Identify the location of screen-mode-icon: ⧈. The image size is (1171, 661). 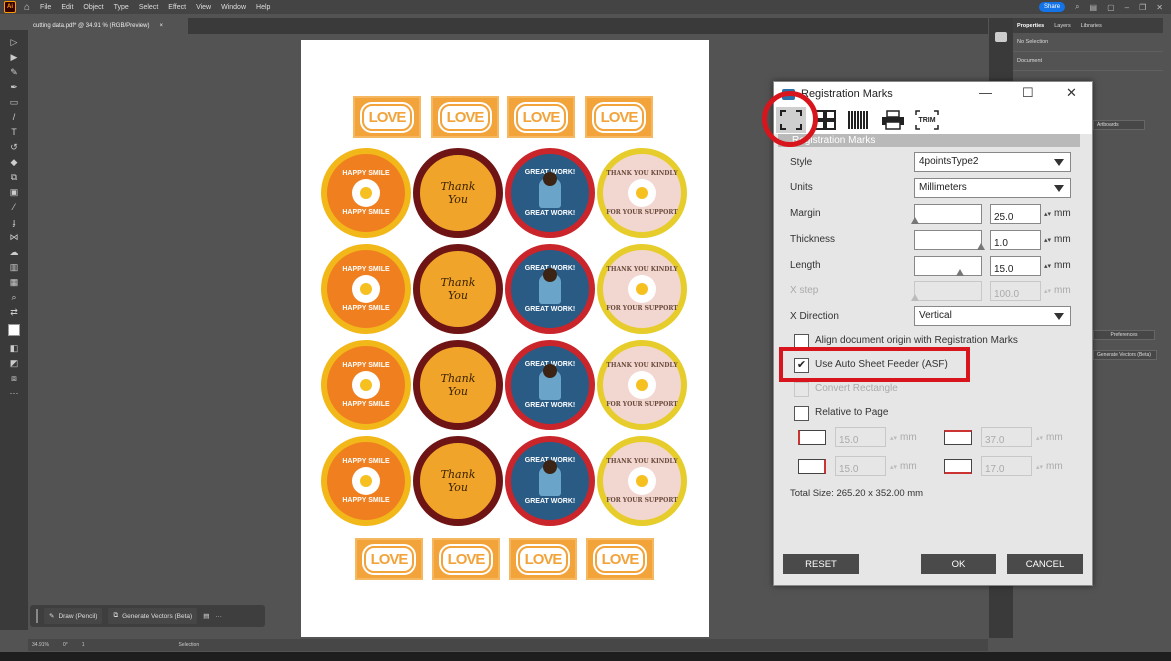
(14, 378).